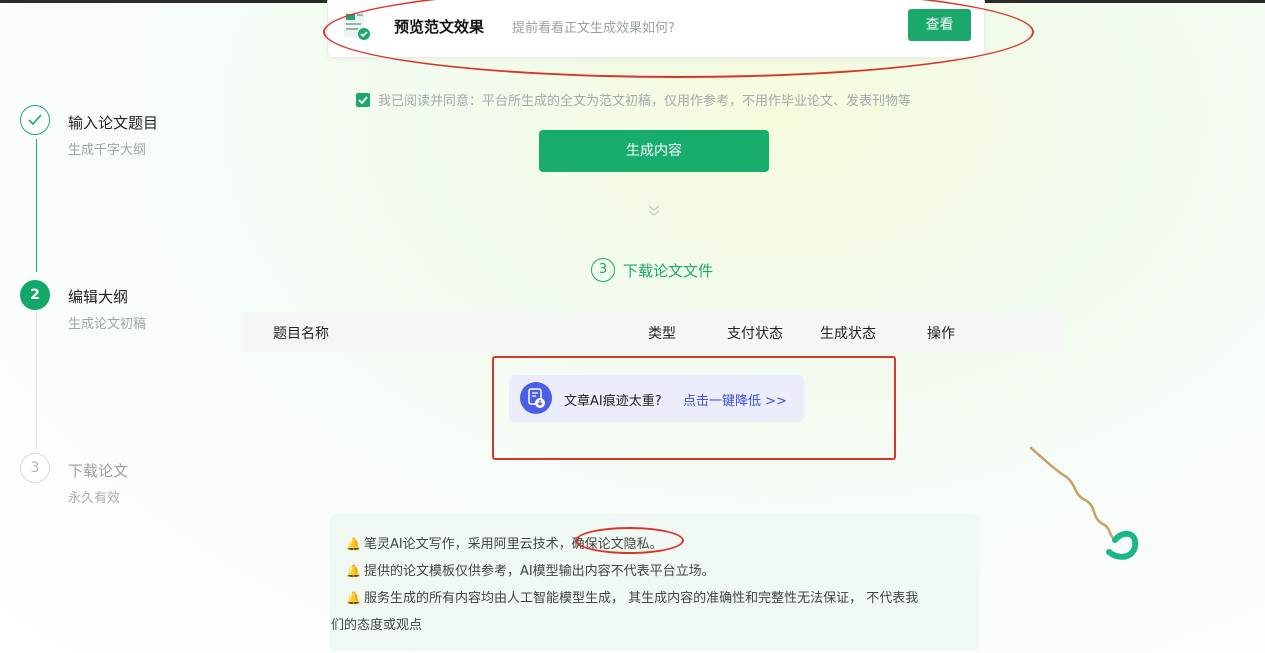  I want to click on preview-description: 提前看看正文生成效果如何?, so click(593, 28).